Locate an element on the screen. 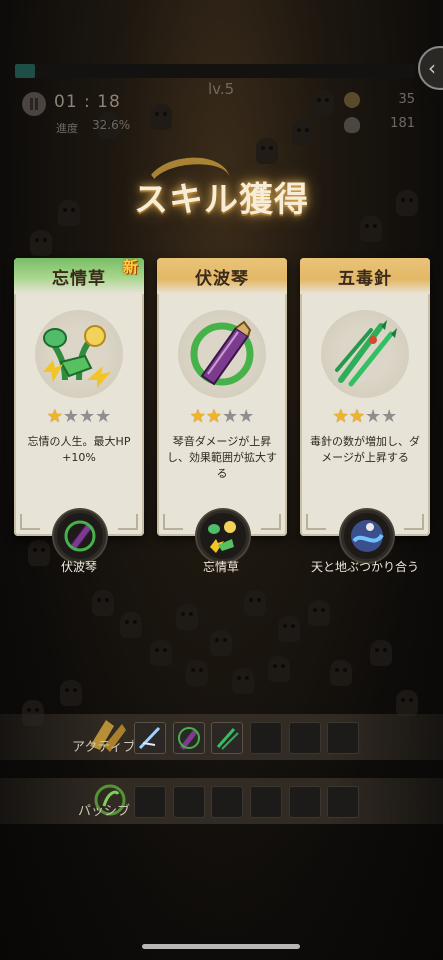 This screenshot has height=960, width=443. coin-icon is located at coordinates (352, 100).